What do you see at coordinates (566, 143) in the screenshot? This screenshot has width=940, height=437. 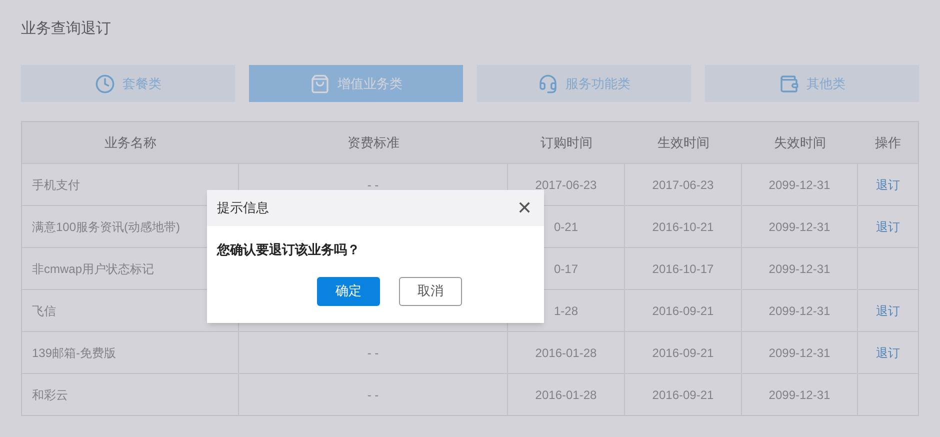 I see `column-header: 订购时间` at bounding box center [566, 143].